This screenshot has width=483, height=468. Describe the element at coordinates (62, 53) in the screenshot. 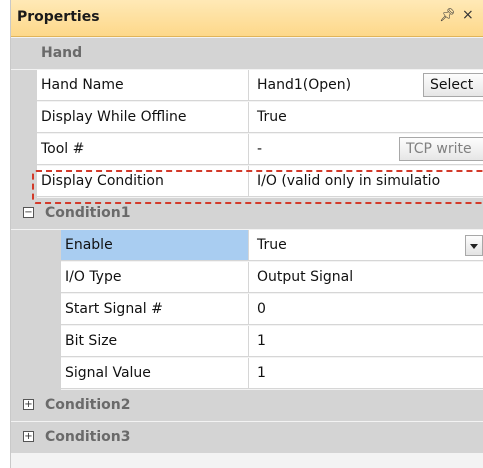

I see `category-label: Hand` at that location.